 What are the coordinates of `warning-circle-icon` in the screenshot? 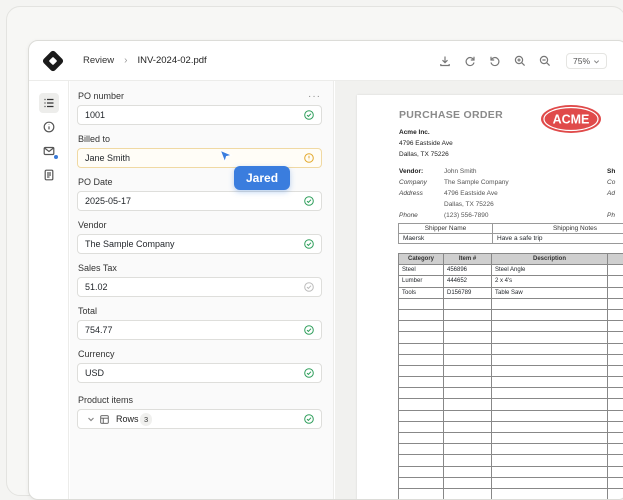 It's located at (309, 158).